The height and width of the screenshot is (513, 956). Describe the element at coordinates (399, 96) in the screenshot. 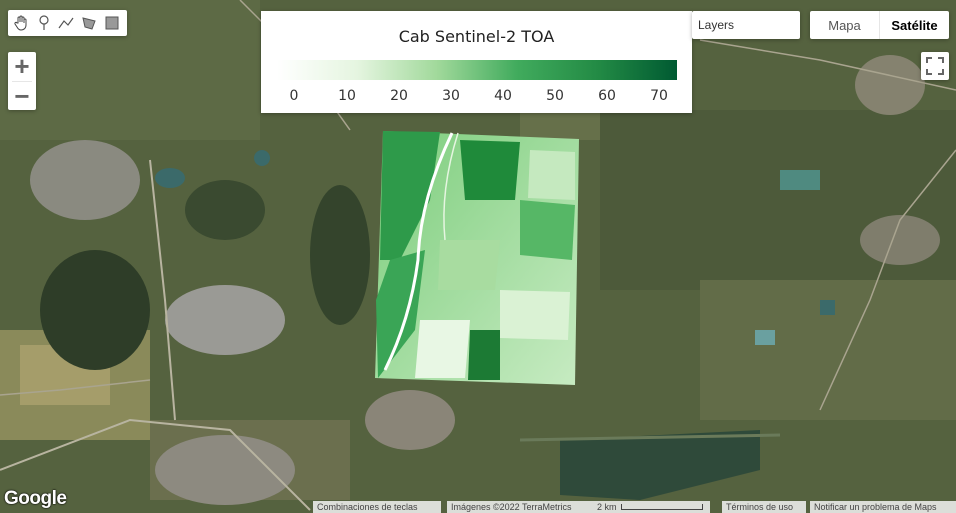

I see `legend-tick: 20` at that location.